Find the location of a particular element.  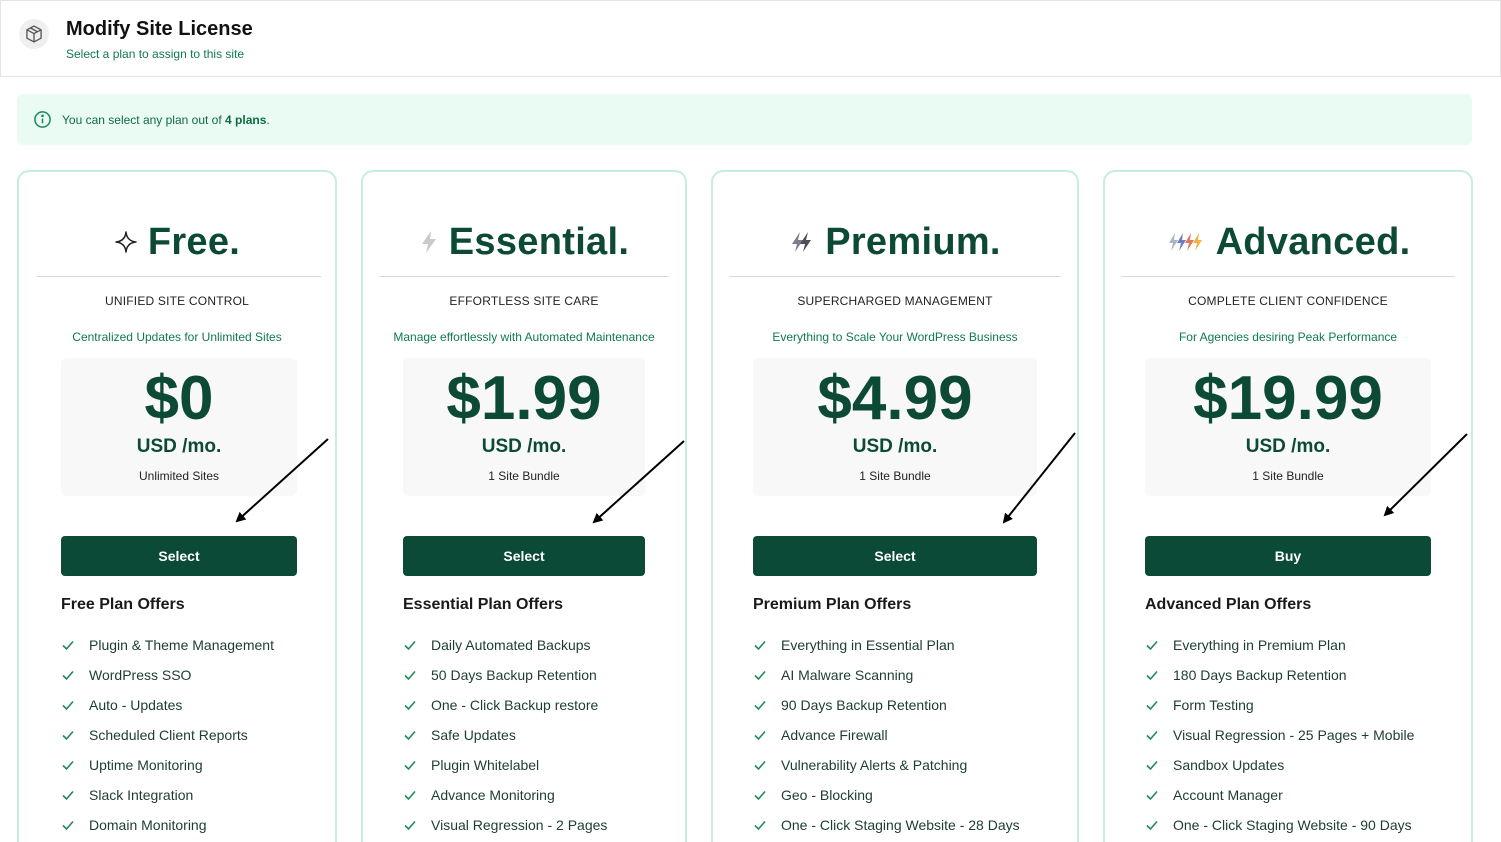

site-bundle: Unlimited Sites is located at coordinates (179, 476).